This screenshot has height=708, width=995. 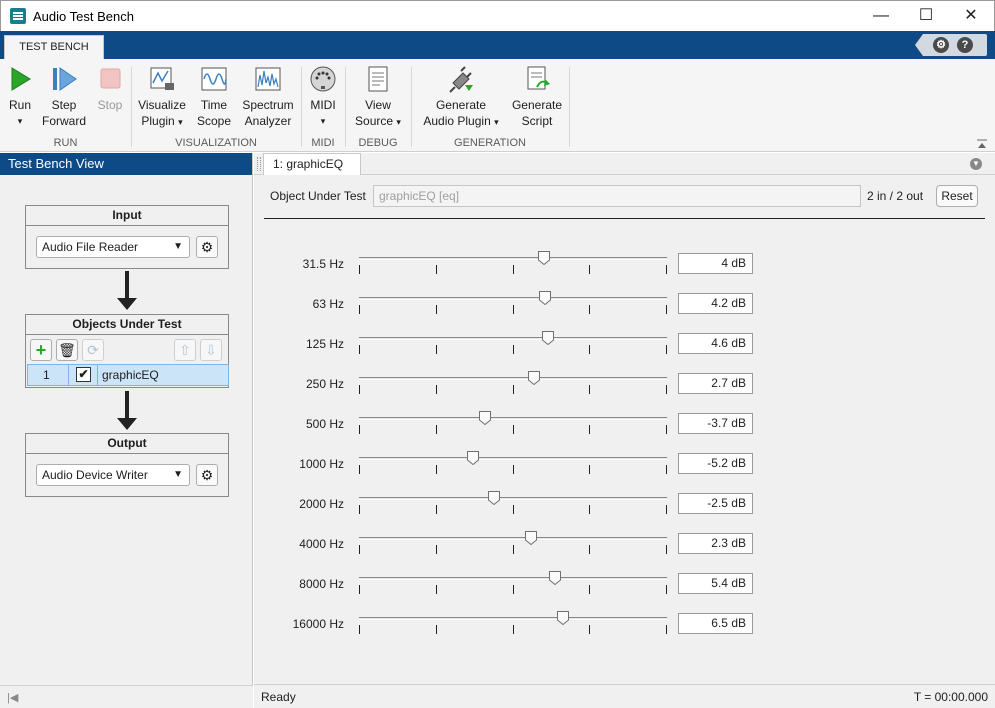 I want to click on eq-band-row: 16000 Hz 6.5 dB, so click(x=624, y=623).